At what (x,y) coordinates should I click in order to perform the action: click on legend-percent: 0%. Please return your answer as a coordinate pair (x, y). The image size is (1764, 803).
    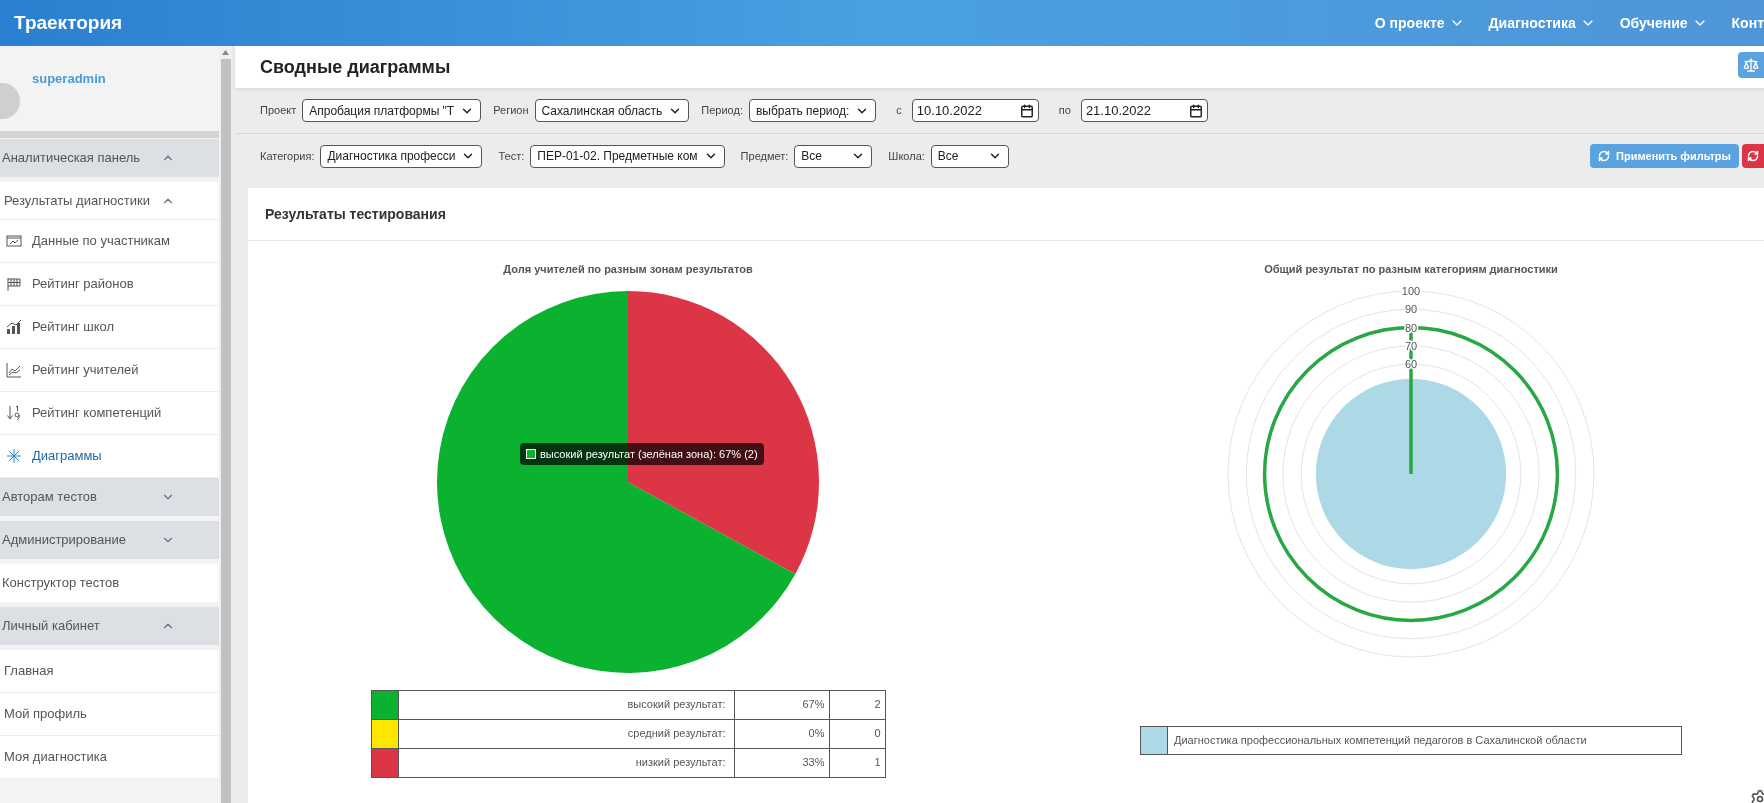
    Looking at the image, I should click on (781, 733).